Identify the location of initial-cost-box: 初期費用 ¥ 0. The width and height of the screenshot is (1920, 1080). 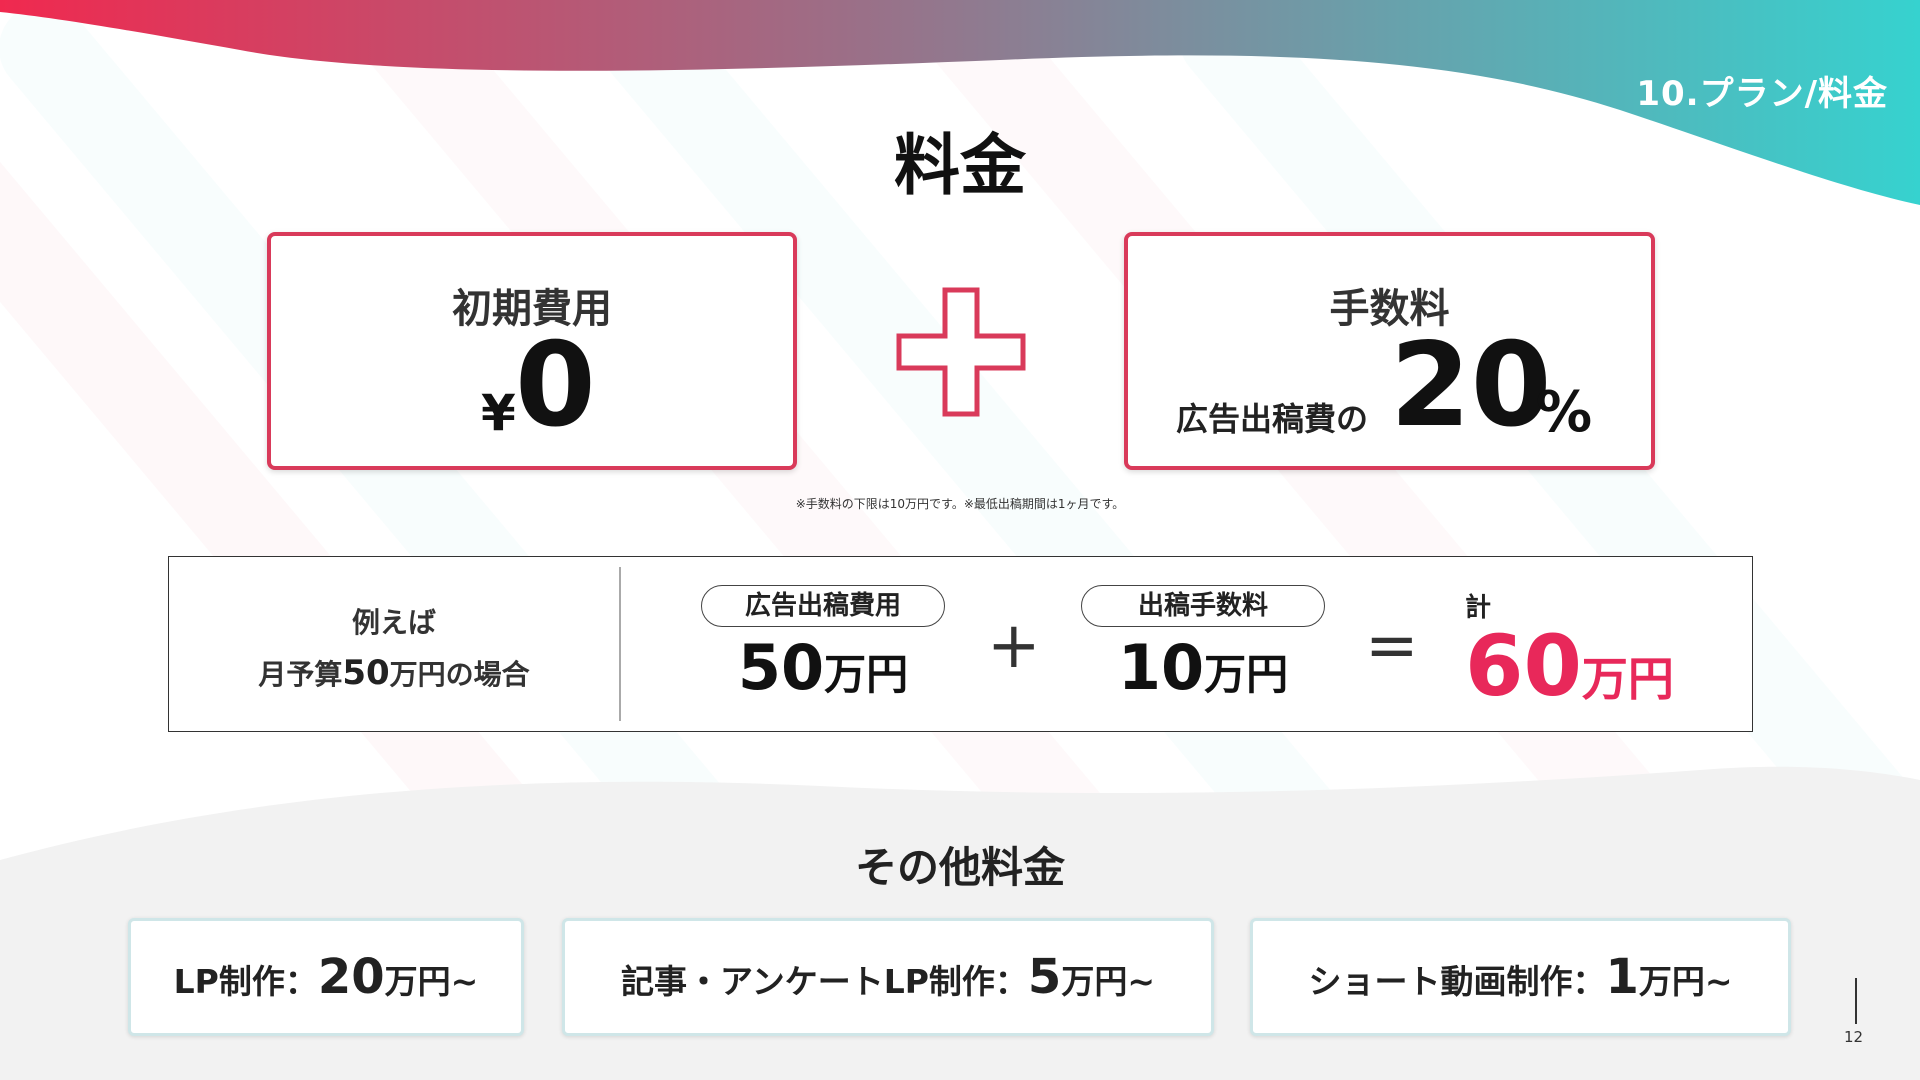
(532, 351).